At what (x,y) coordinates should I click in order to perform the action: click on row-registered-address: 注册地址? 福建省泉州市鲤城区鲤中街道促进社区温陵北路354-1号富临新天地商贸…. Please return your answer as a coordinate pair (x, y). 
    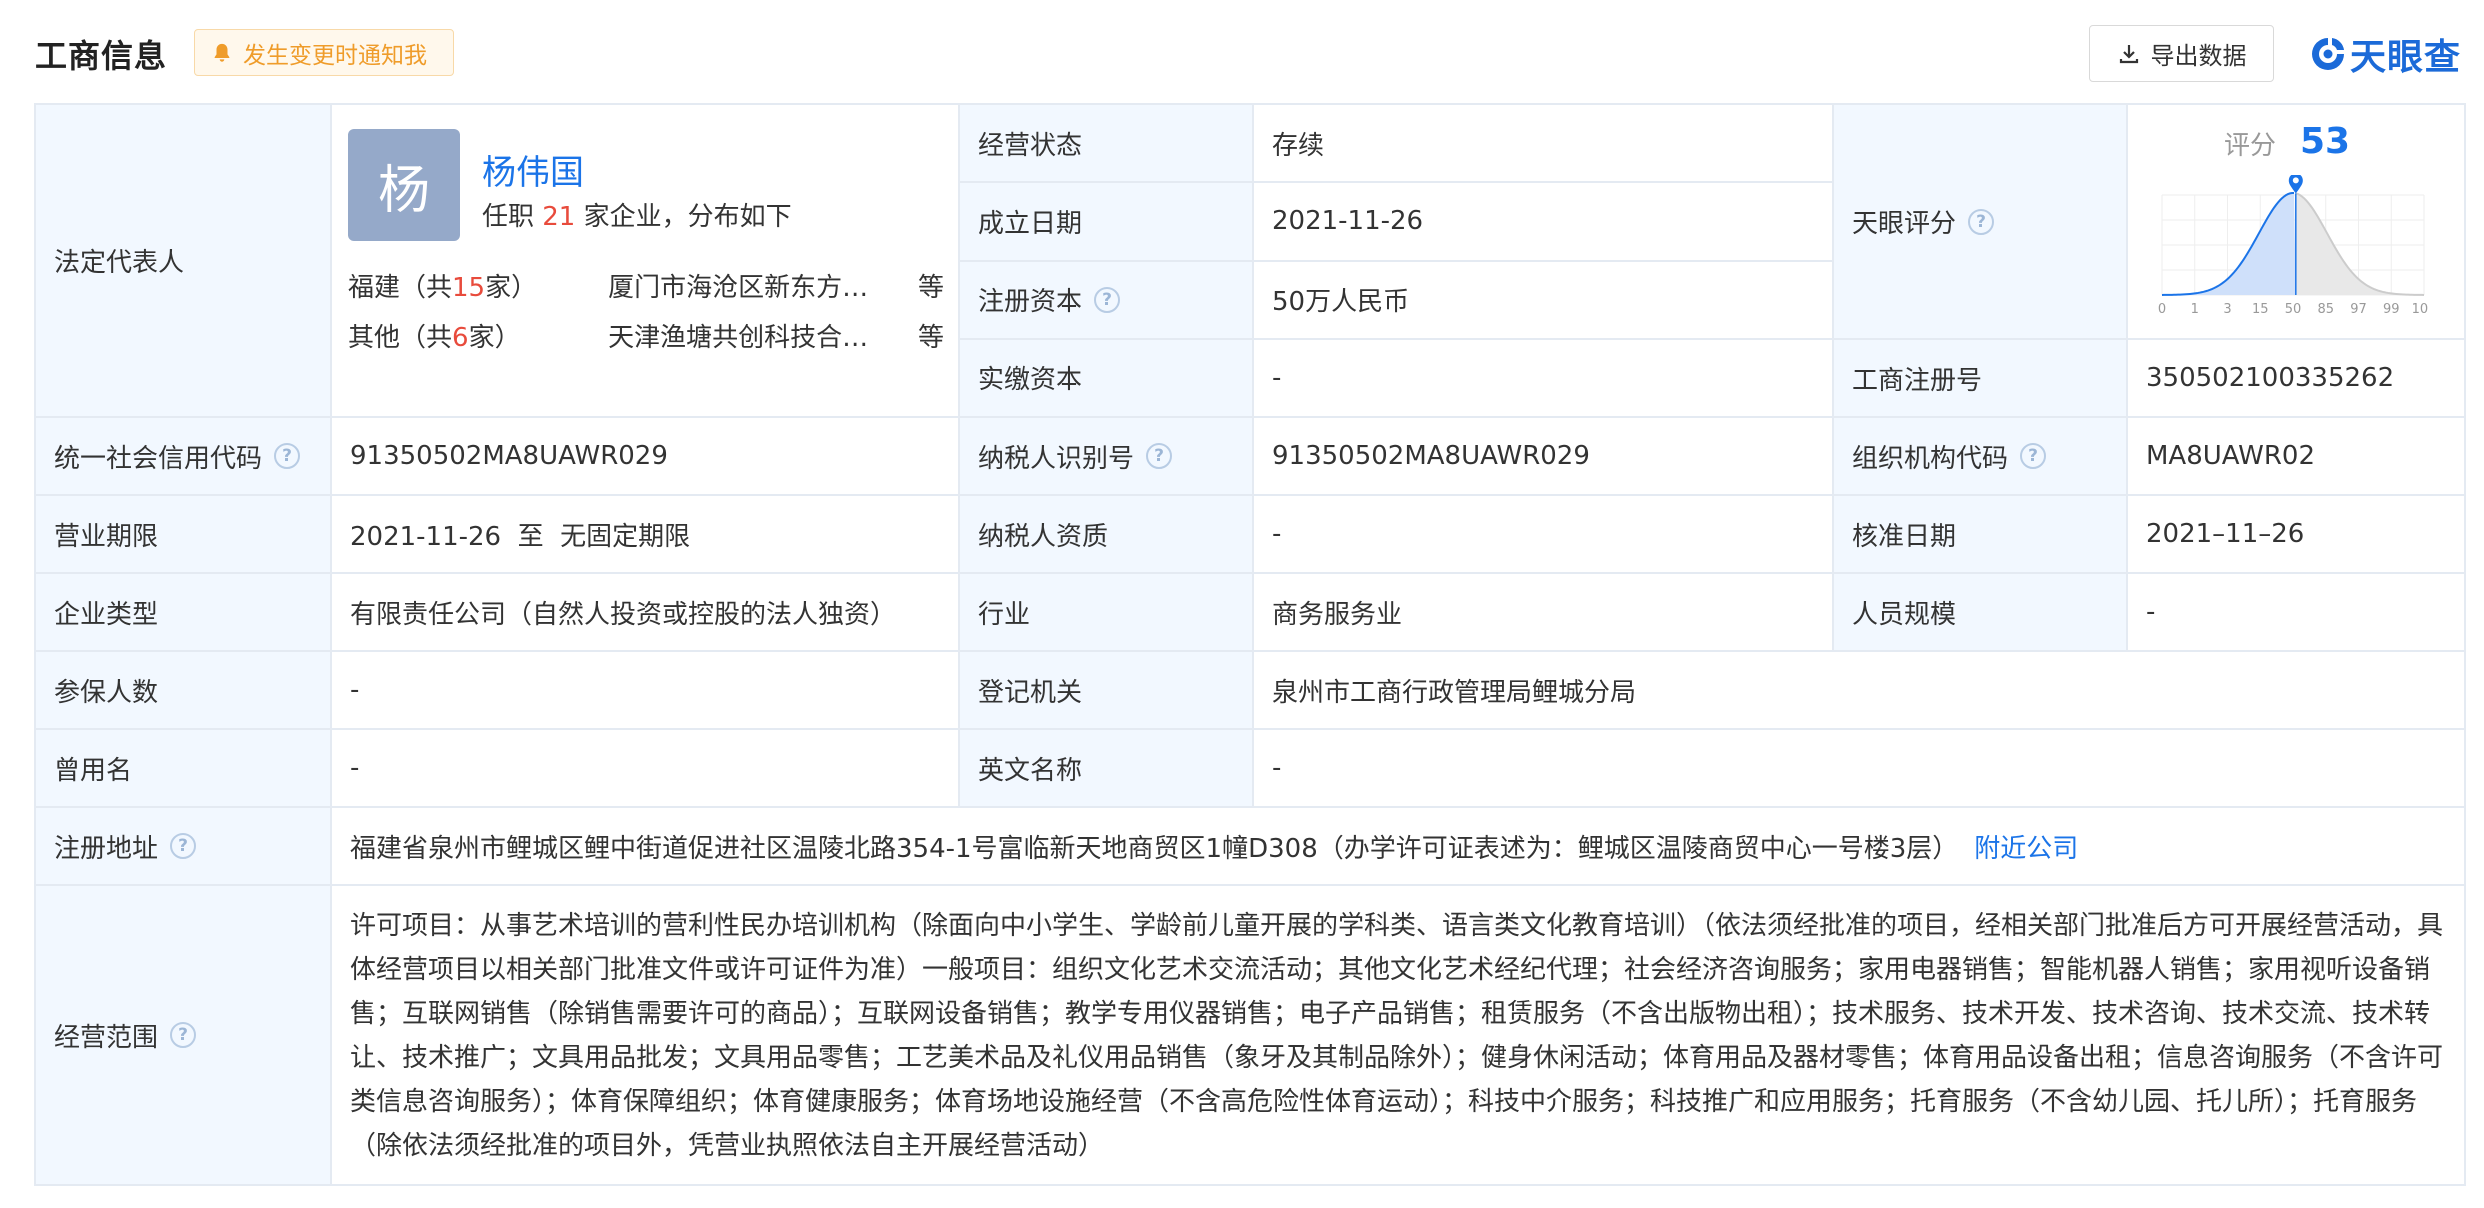
    Looking at the image, I should click on (1250, 847).